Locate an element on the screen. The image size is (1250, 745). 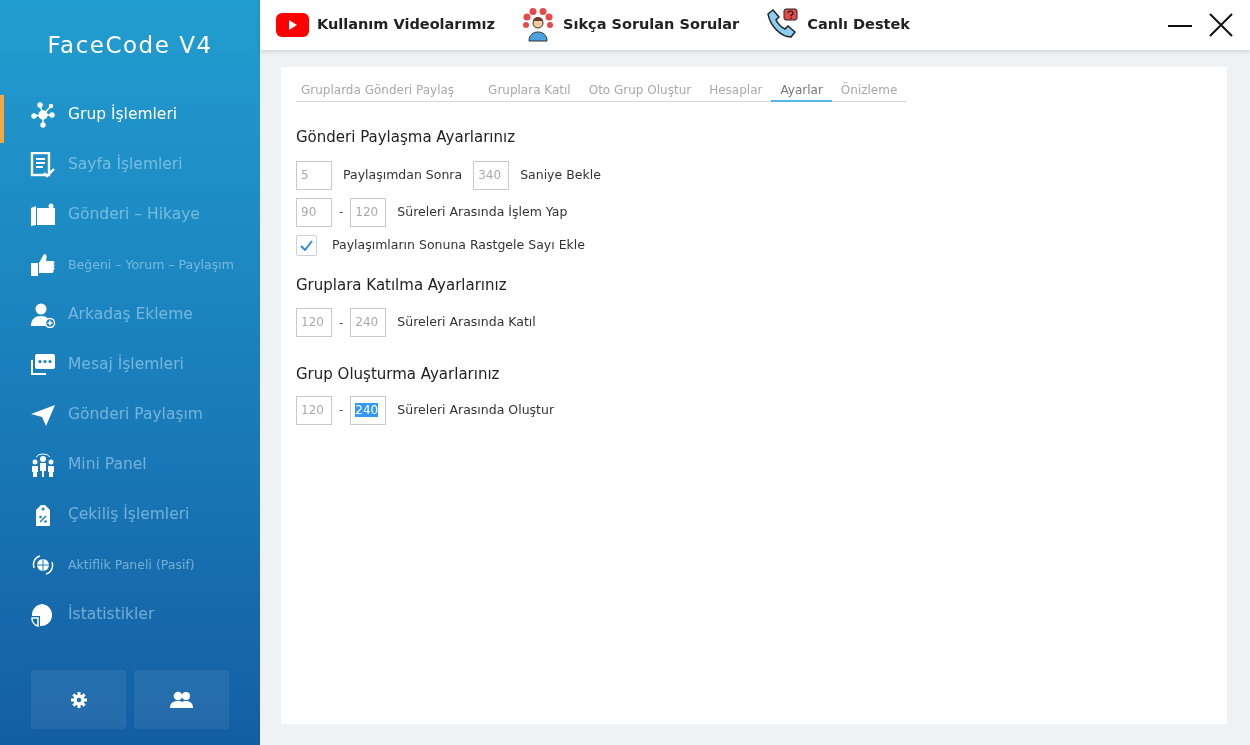
users-icon is located at coordinates (181, 699).